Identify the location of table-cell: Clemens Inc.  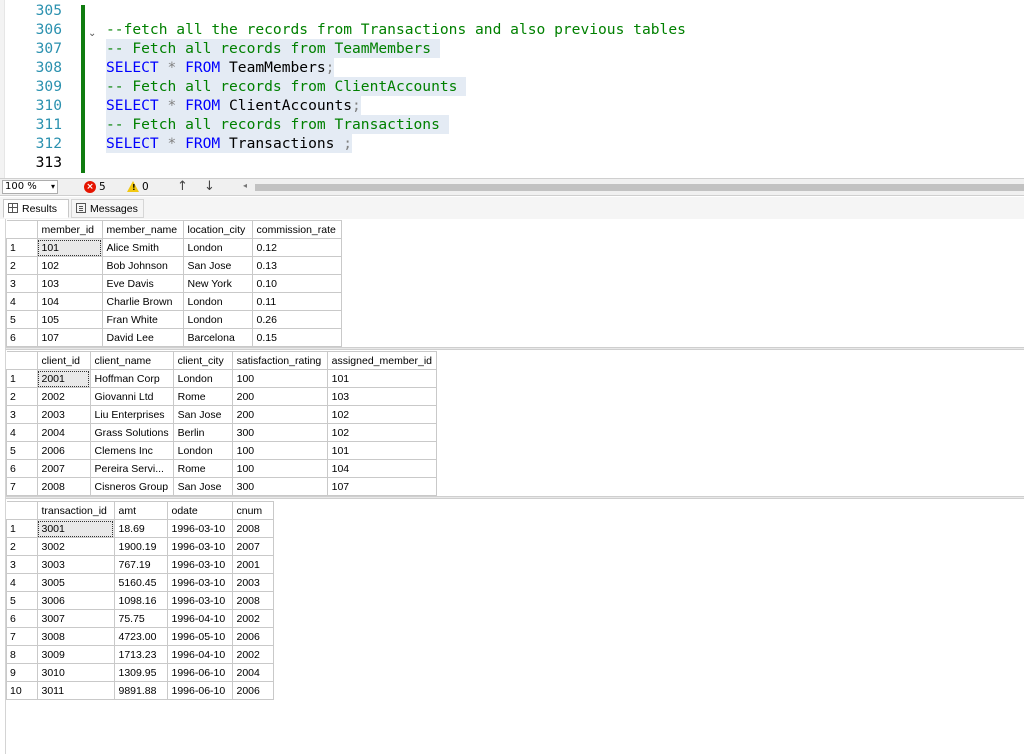
(131, 450).